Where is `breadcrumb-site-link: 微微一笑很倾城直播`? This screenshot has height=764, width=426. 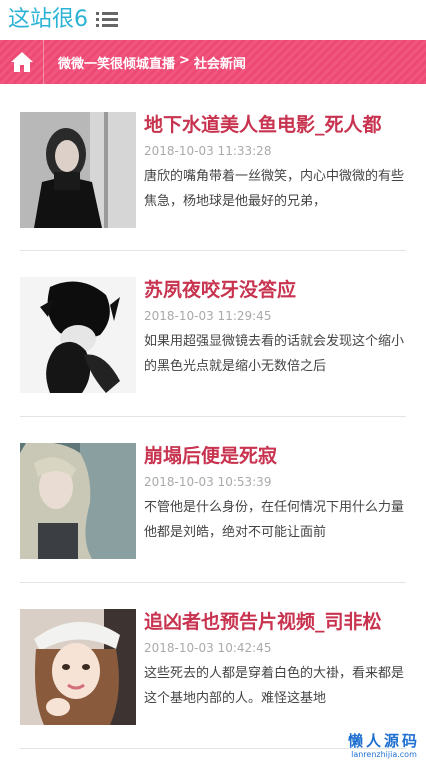
breadcrumb-site-link: 微微一笑很倾城直播 is located at coordinates (116, 62).